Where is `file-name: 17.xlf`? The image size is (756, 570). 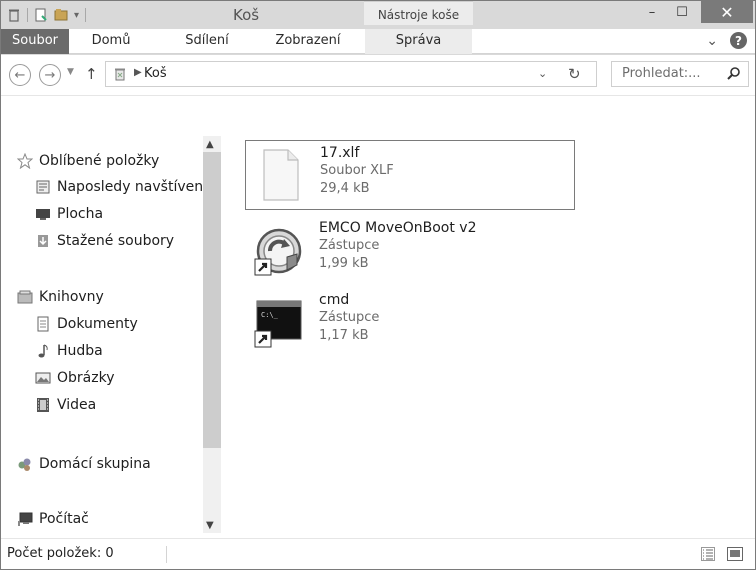 file-name: 17.xlf is located at coordinates (340, 153).